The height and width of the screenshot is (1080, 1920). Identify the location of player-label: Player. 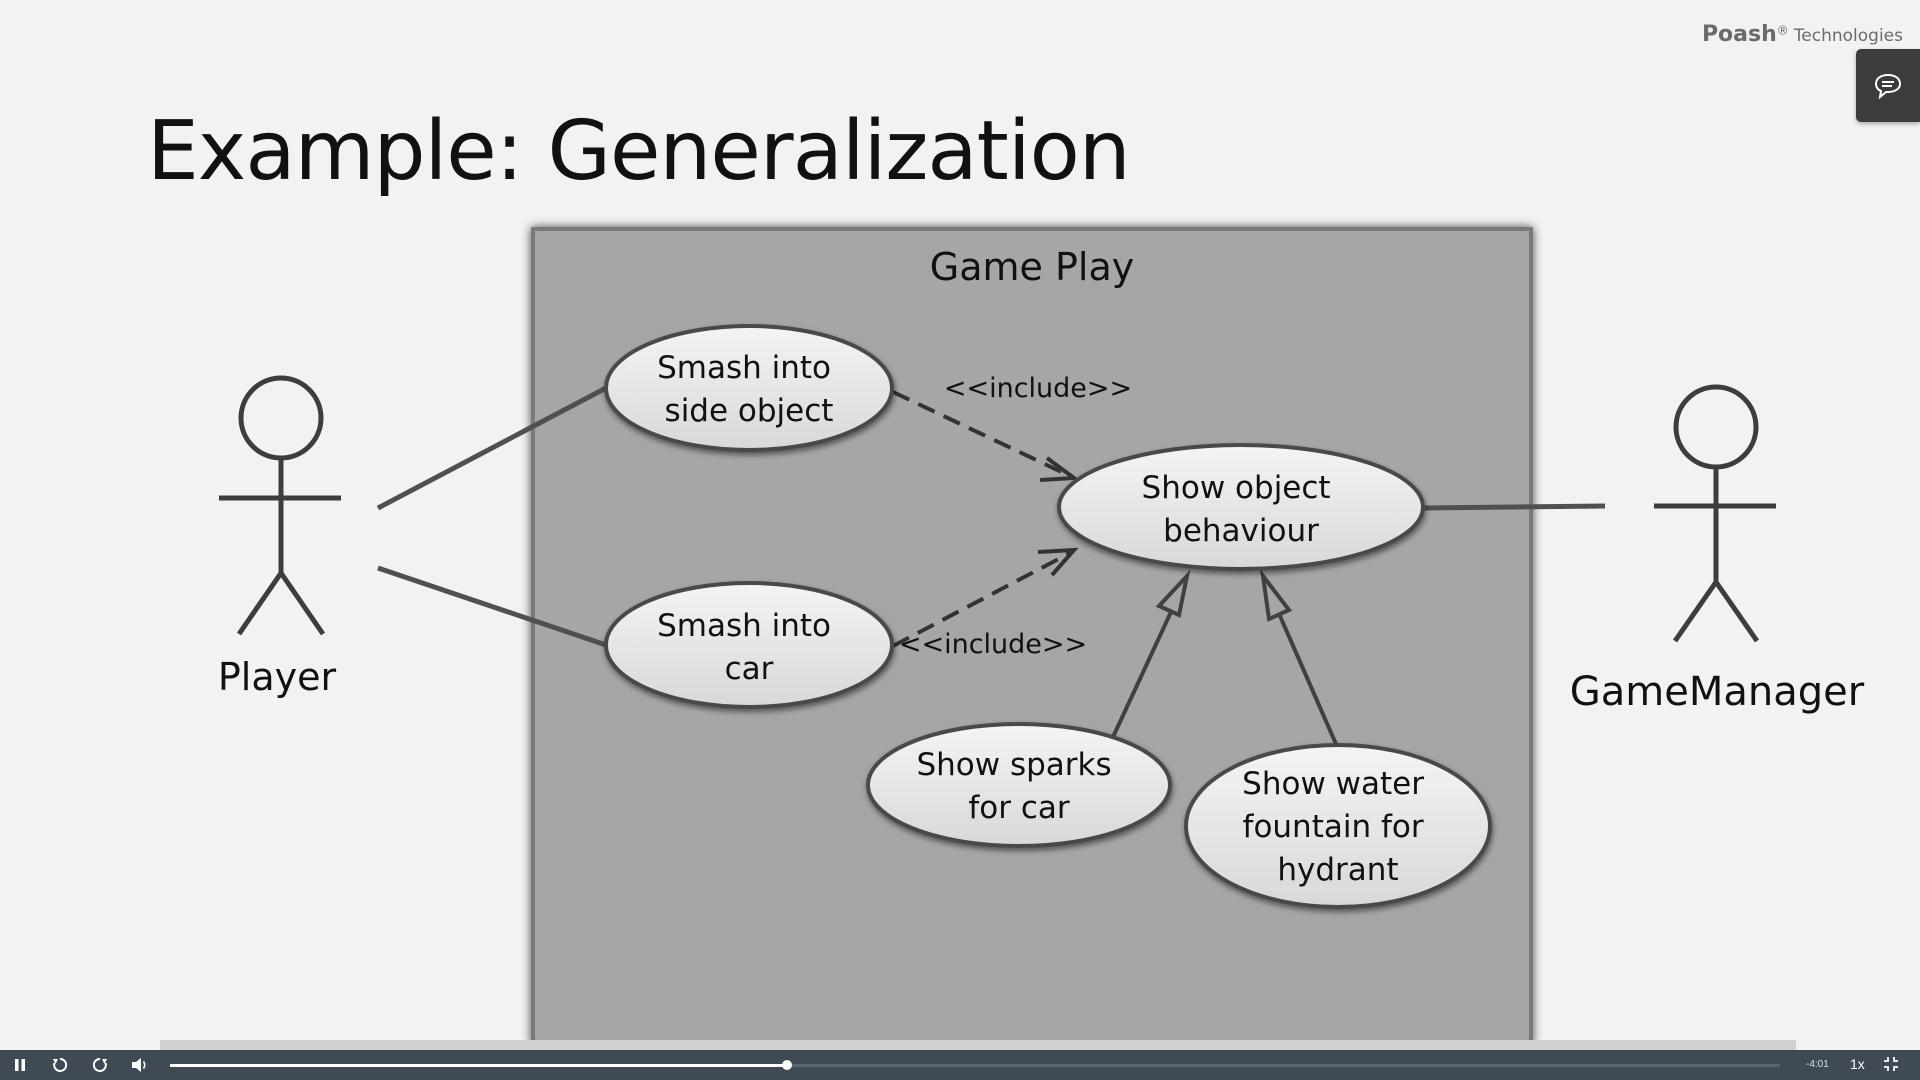
(277, 677).